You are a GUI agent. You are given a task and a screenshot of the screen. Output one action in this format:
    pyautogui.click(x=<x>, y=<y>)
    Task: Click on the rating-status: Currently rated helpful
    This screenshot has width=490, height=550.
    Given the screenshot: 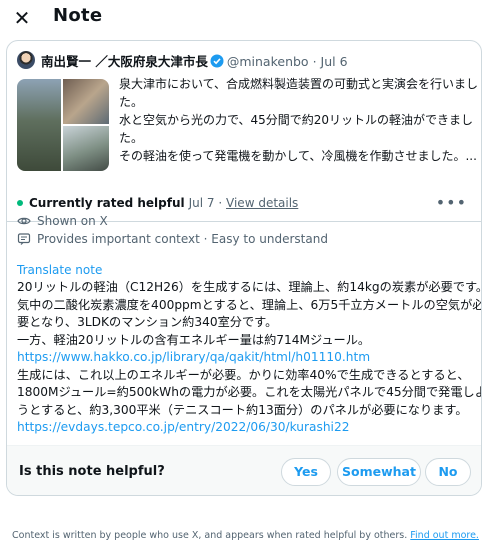 What is the action you would take?
    pyautogui.click(x=107, y=203)
    